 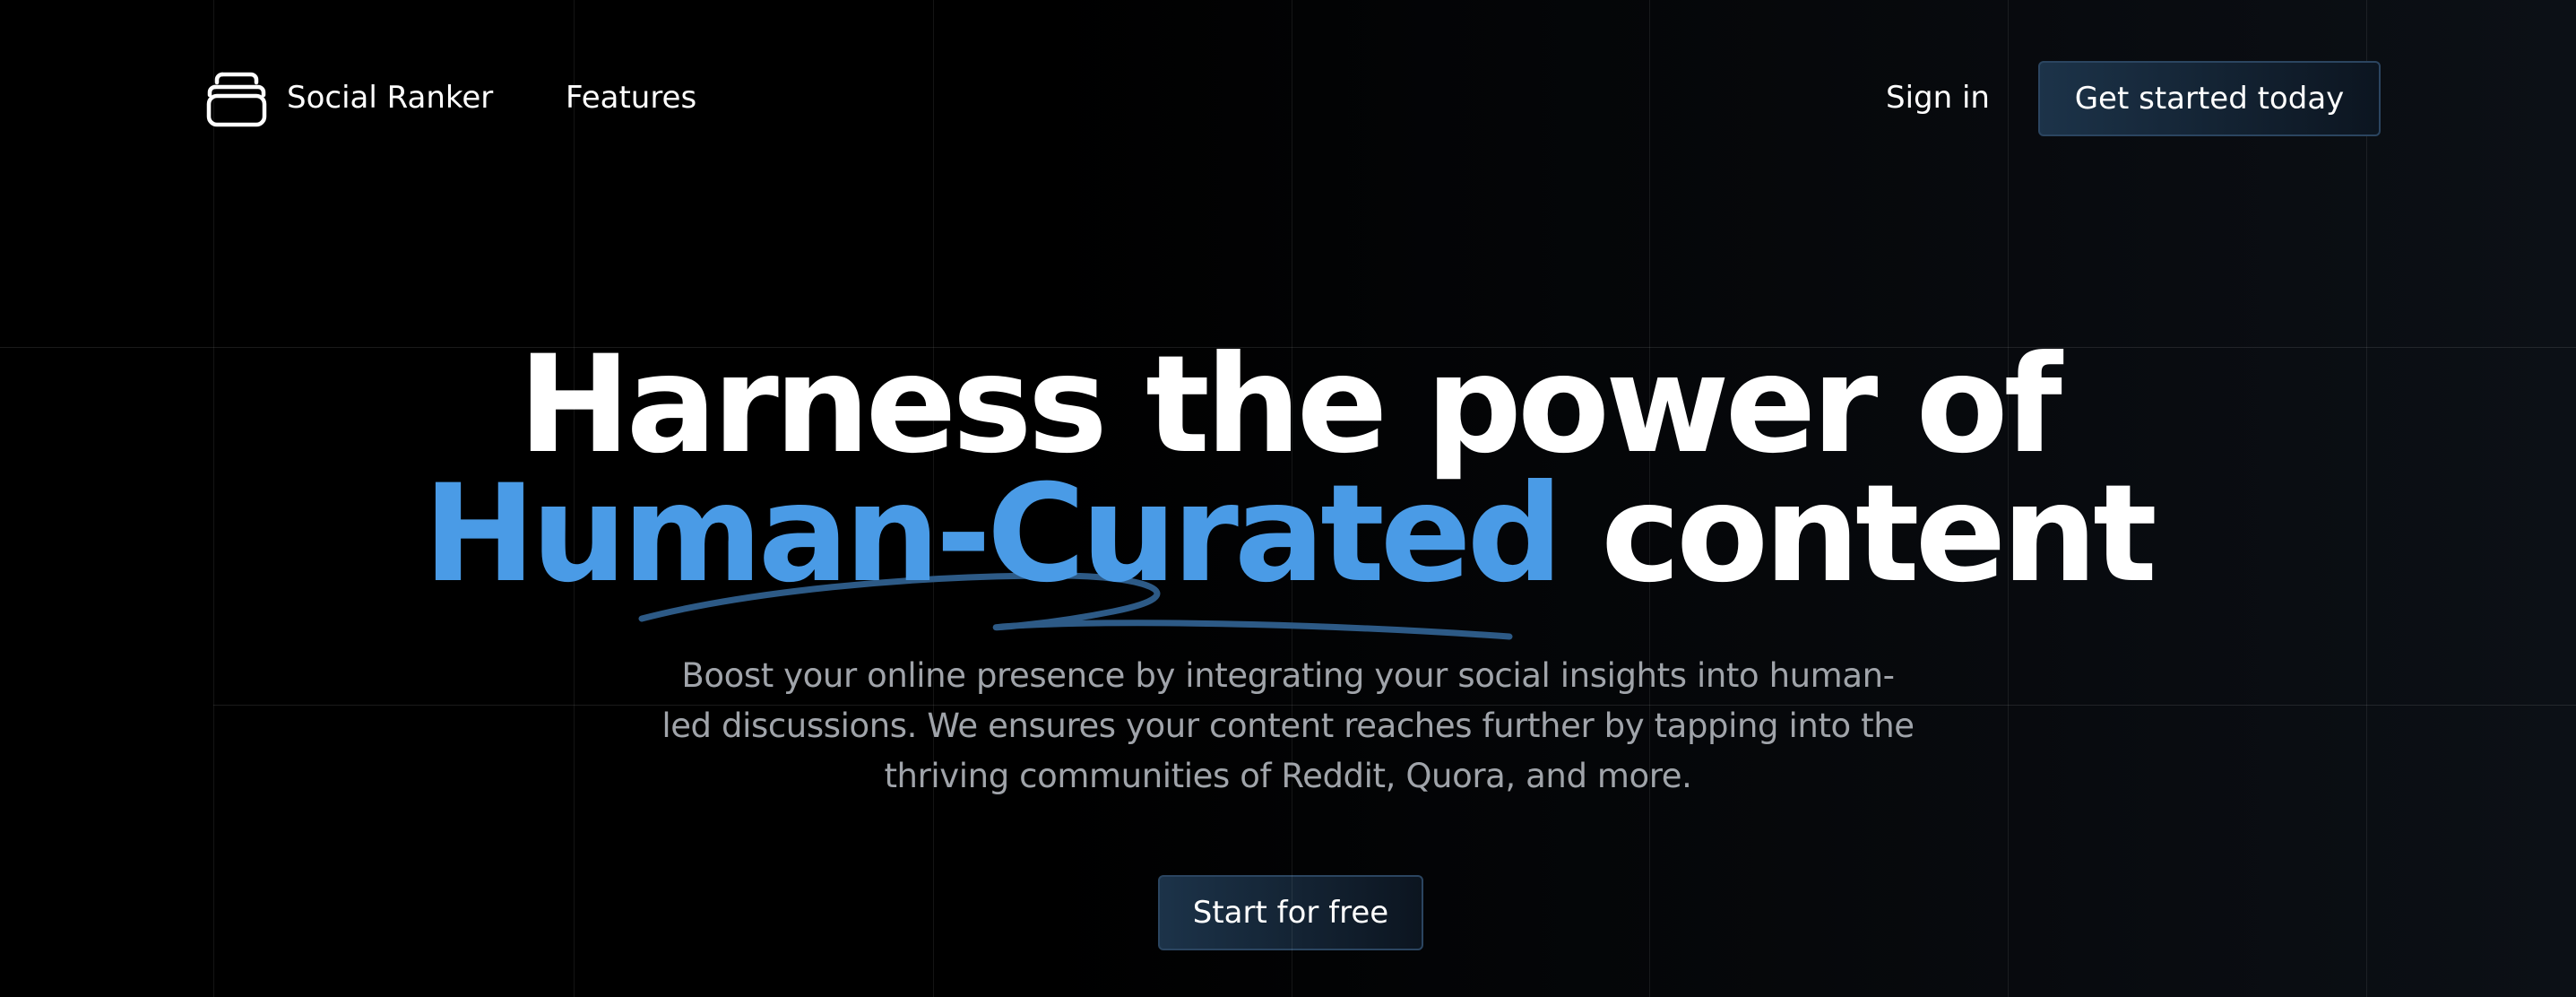 I want to click on hero-heading-line-1: Harness the power of, so click(x=1290, y=405).